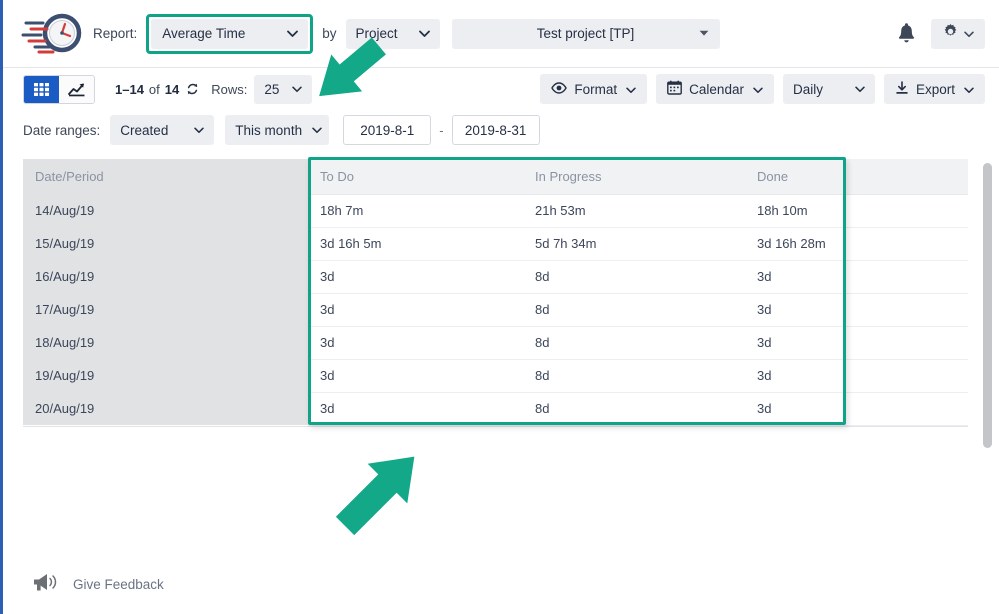 This screenshot has height=614, width=999. I want to click on table-row: 17/Aug/19 3d 8d 3d, so click(495, 310).